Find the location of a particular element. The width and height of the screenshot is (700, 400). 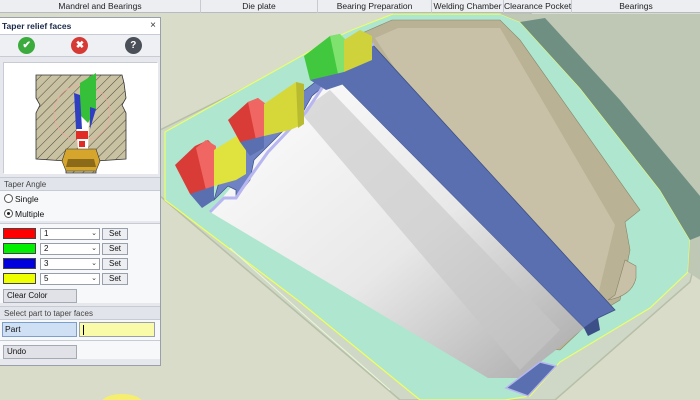

multiple-label: Multiple is located at coordinates (30, 213).